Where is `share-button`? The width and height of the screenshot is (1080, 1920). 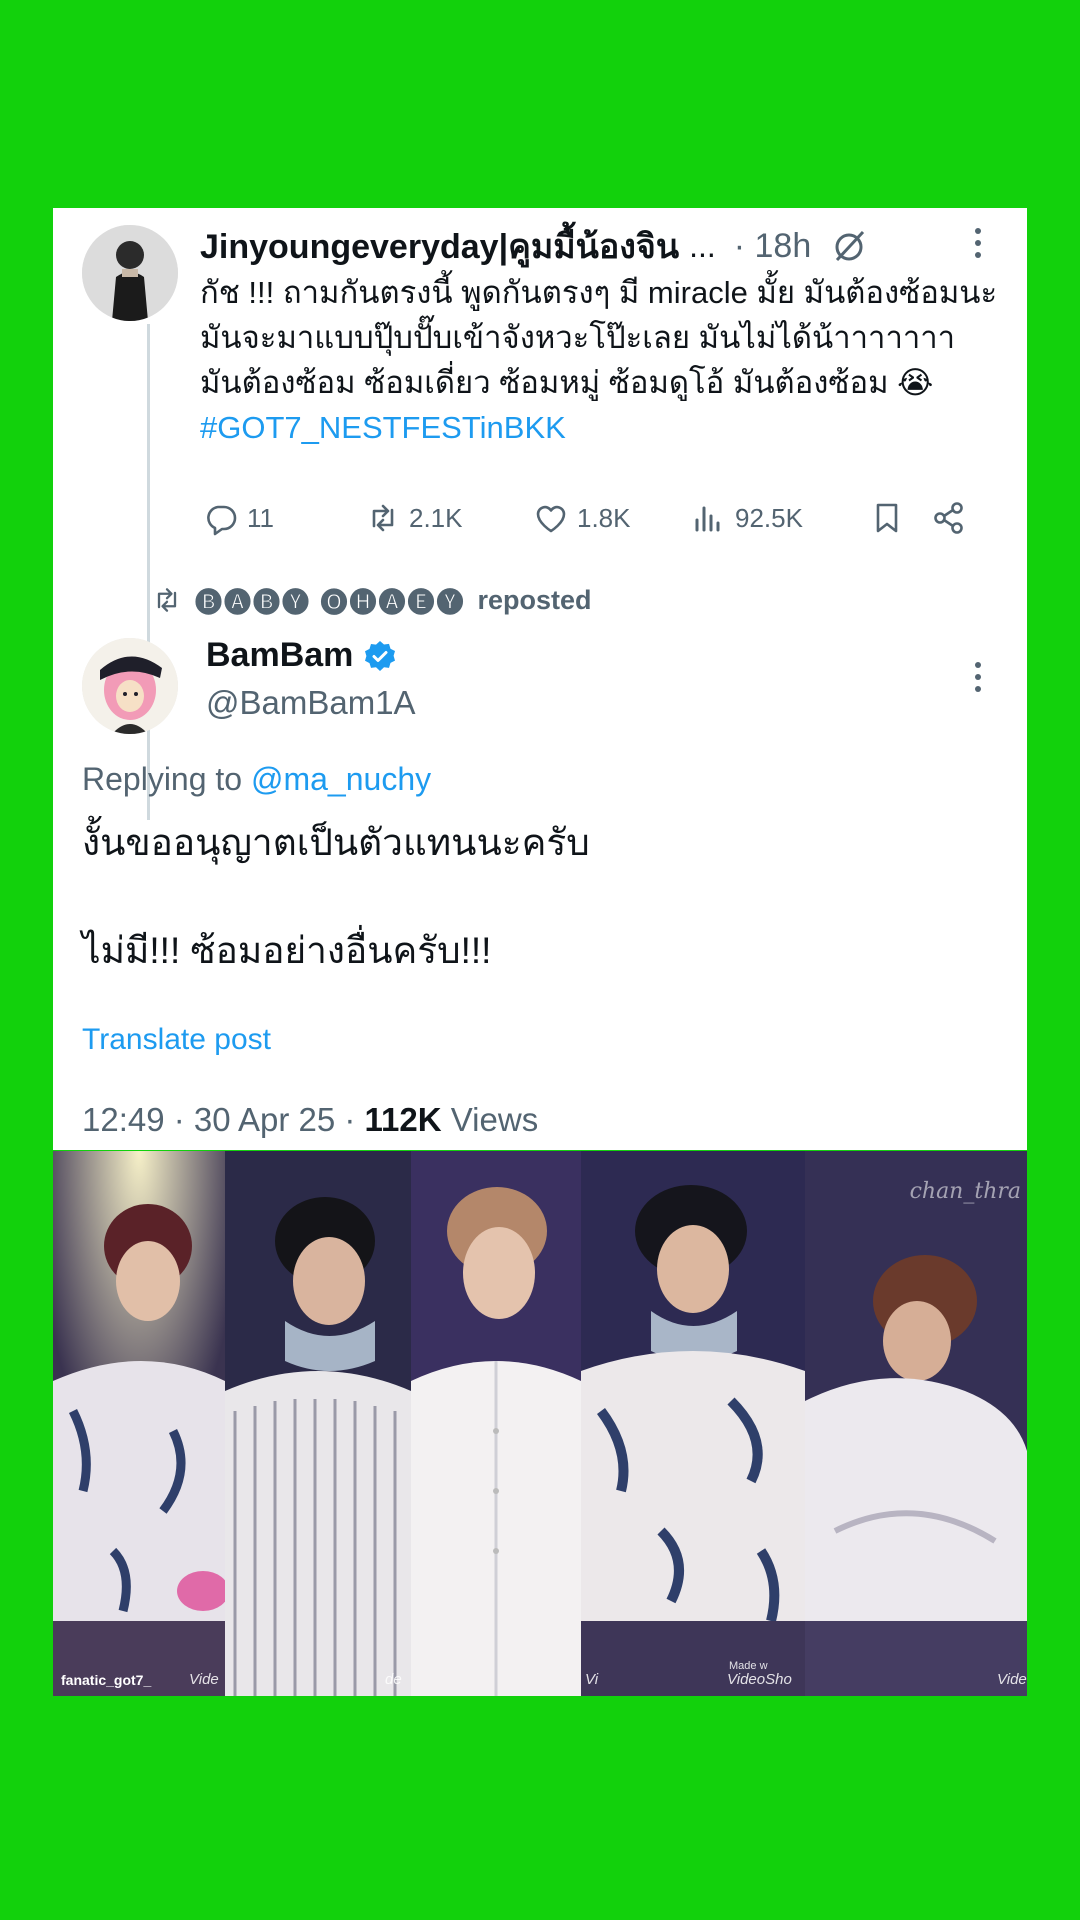 share-button is located at coordinates (949, 518).